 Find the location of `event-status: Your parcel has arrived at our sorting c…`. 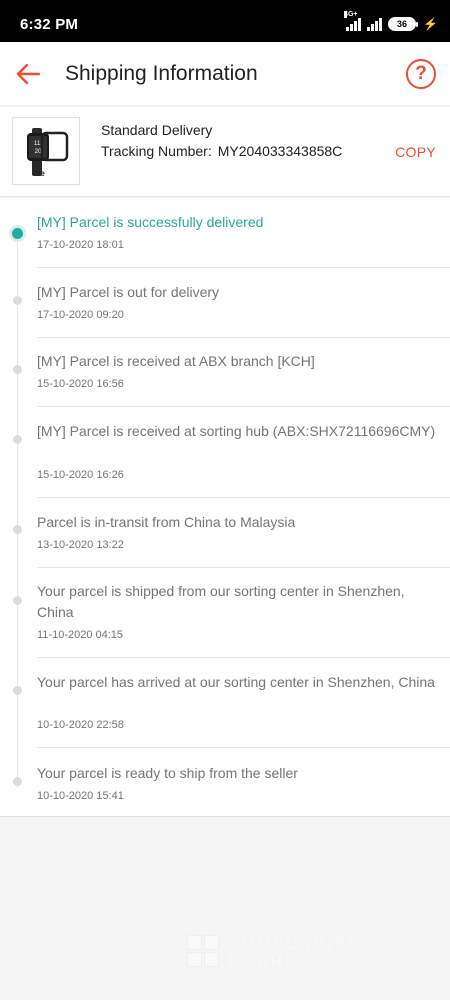

event-status: Your parcel has arrived at our sorting c… is located at coordinates (236, 682).